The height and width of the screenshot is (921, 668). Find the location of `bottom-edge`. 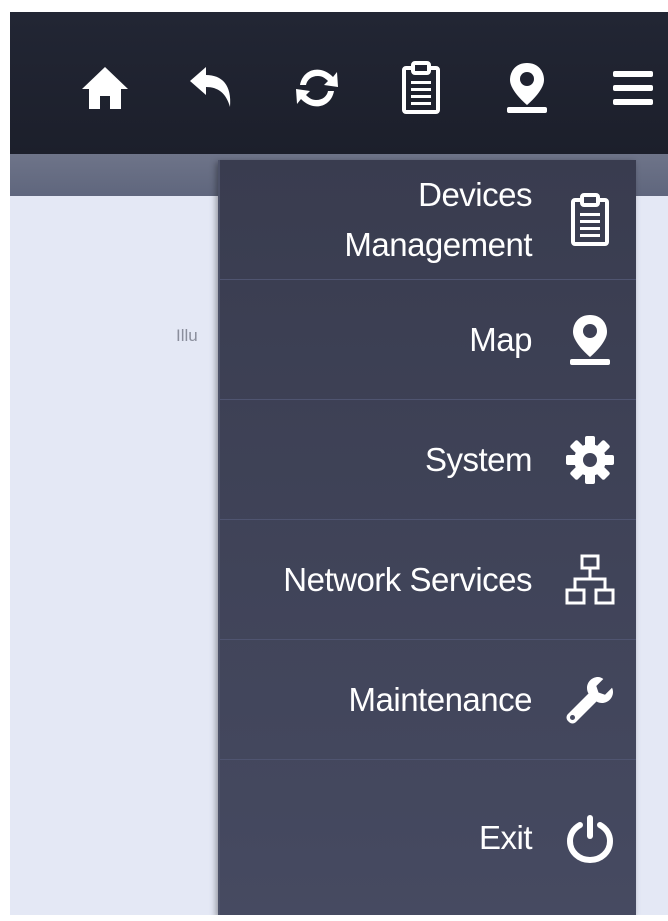

bottom-edge is located at coordinates (334, 918).